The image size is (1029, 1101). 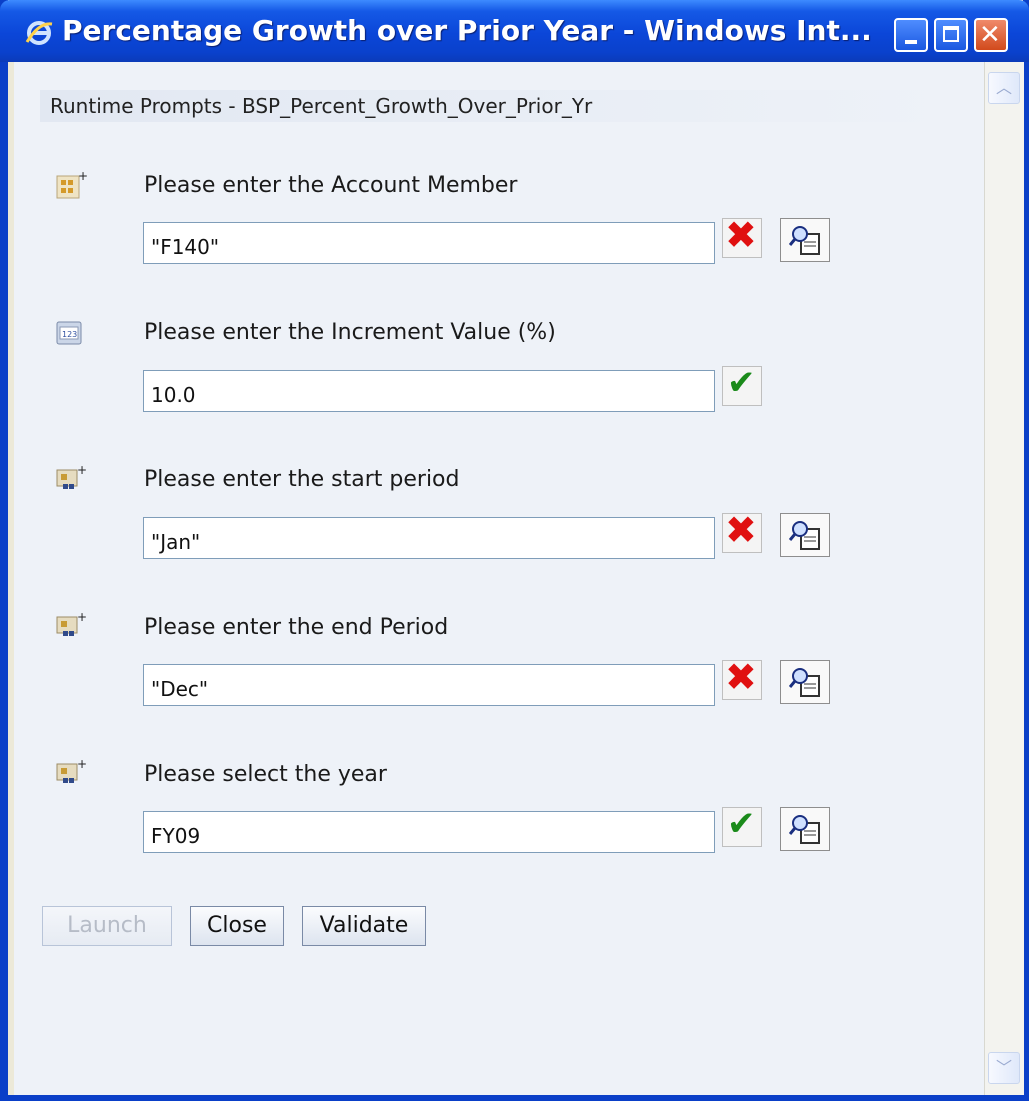 What do you see at coordinates (350, 332) in the screenshot?
I see `increment-value-label: Please enter the Increment Value (%)` at bounding box center [350, 332].